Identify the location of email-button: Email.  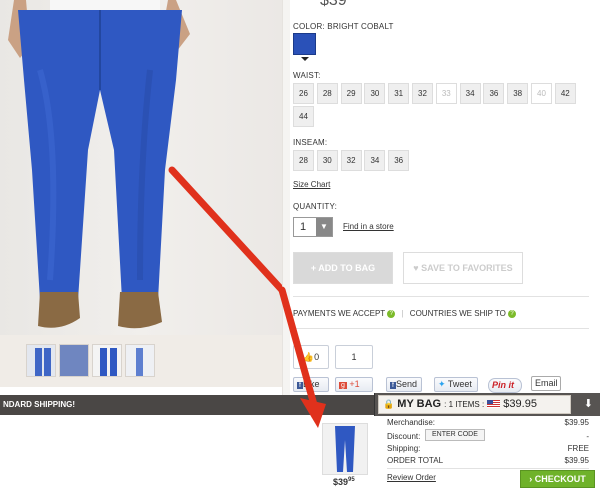
(546, 383).